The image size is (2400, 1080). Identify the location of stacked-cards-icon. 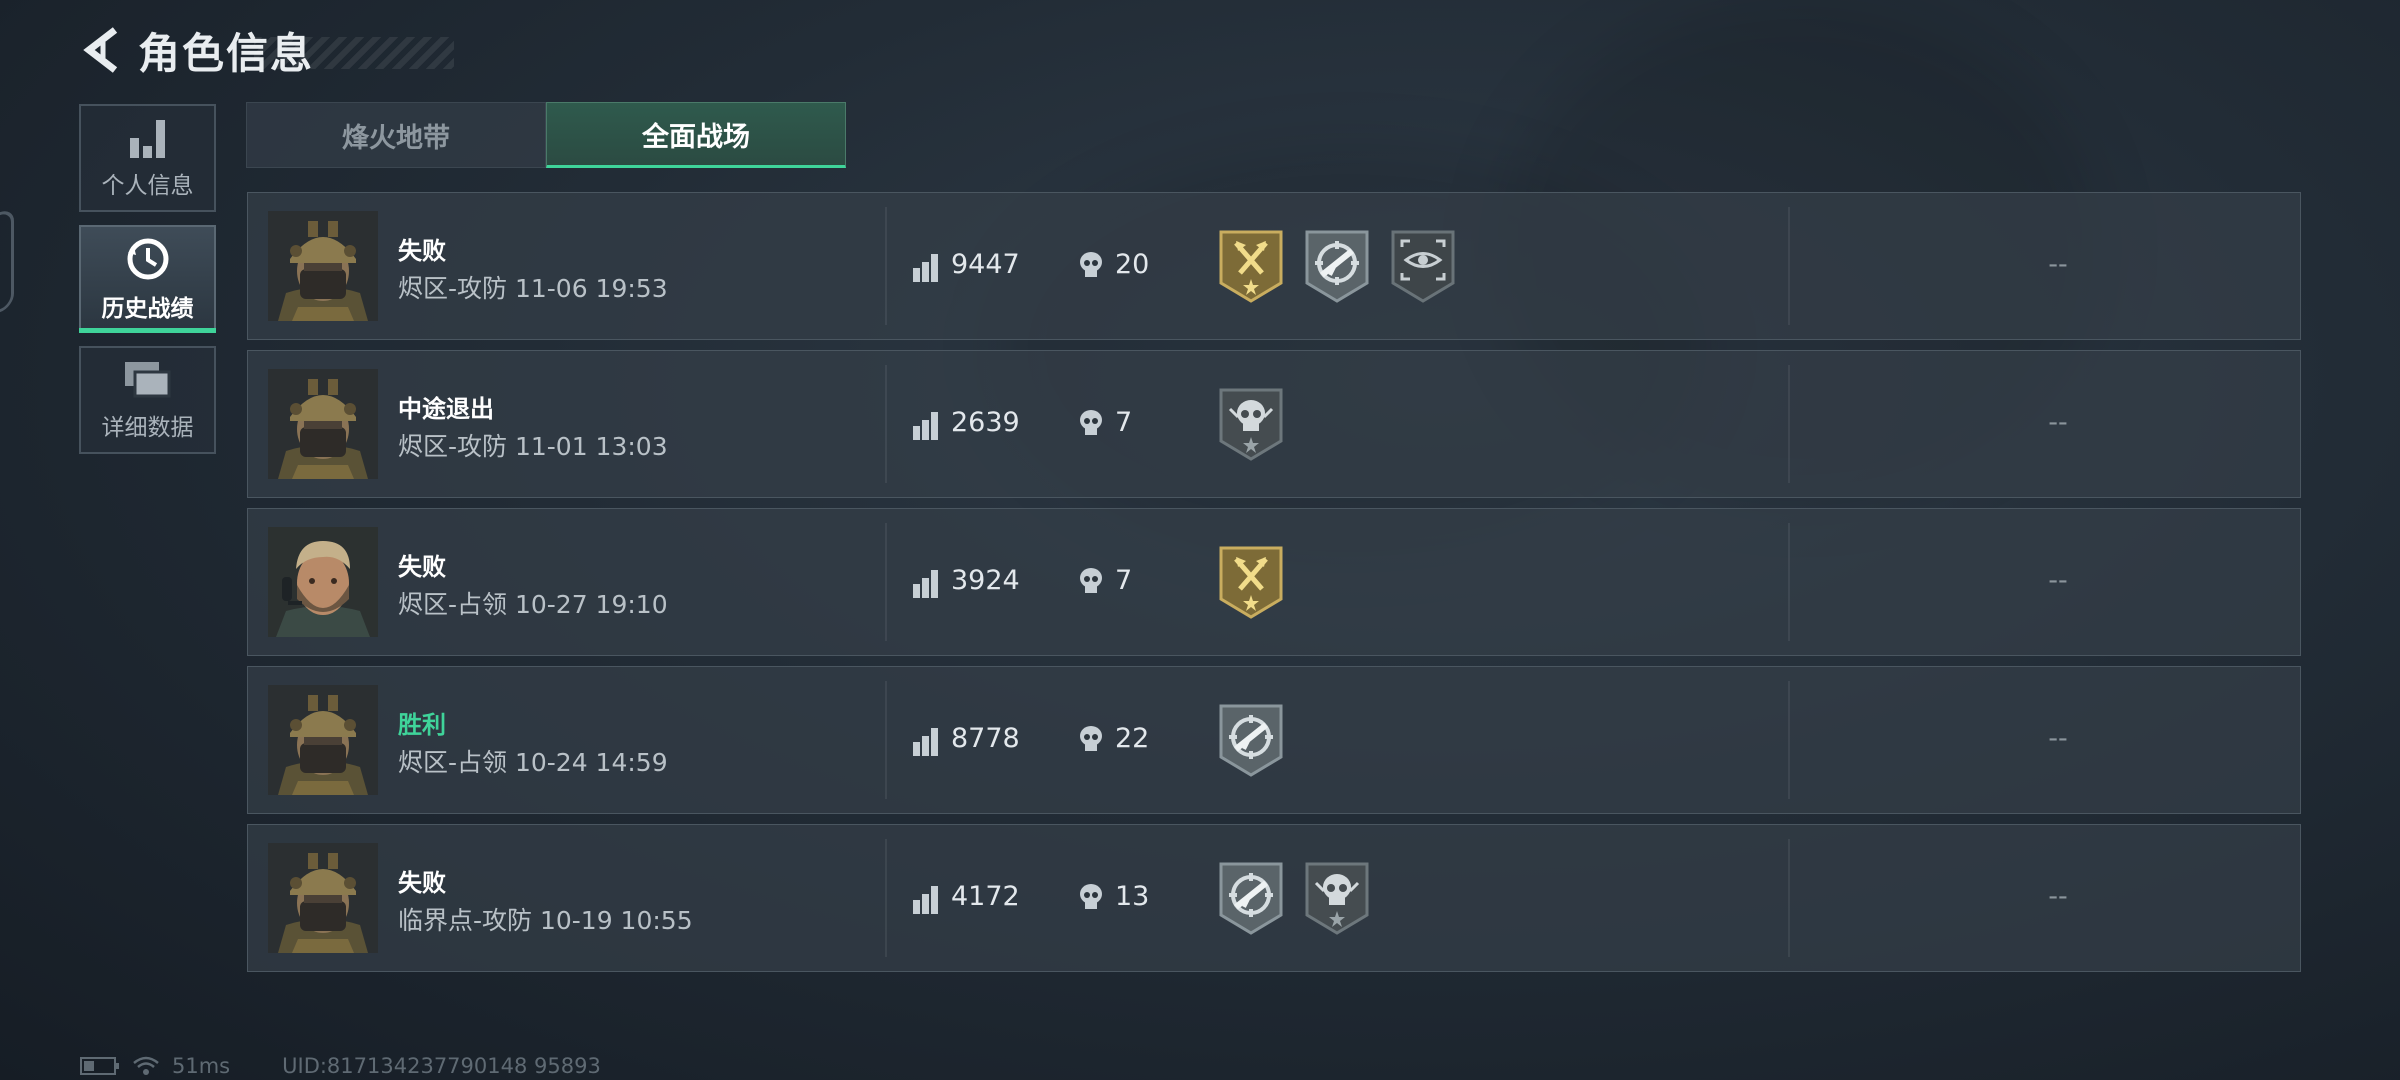
(147, 380).